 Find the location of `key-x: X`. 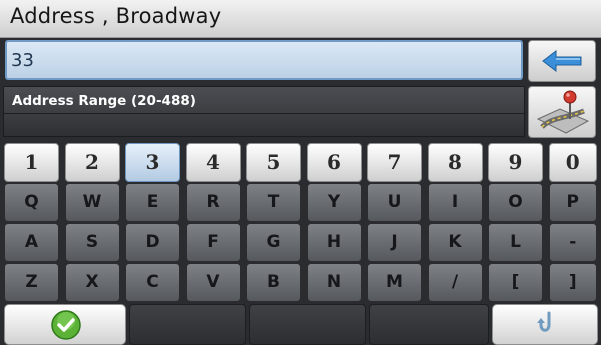

key-x: X is located at coordinates (92, 282).